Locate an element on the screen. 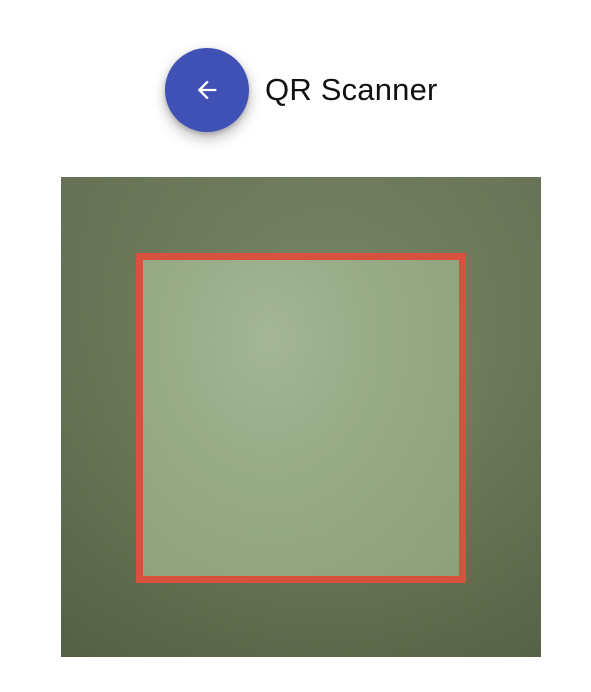 The width and height of the screenshot is (591, 692). arrow-left-icon is located at coordinates (207, 90).